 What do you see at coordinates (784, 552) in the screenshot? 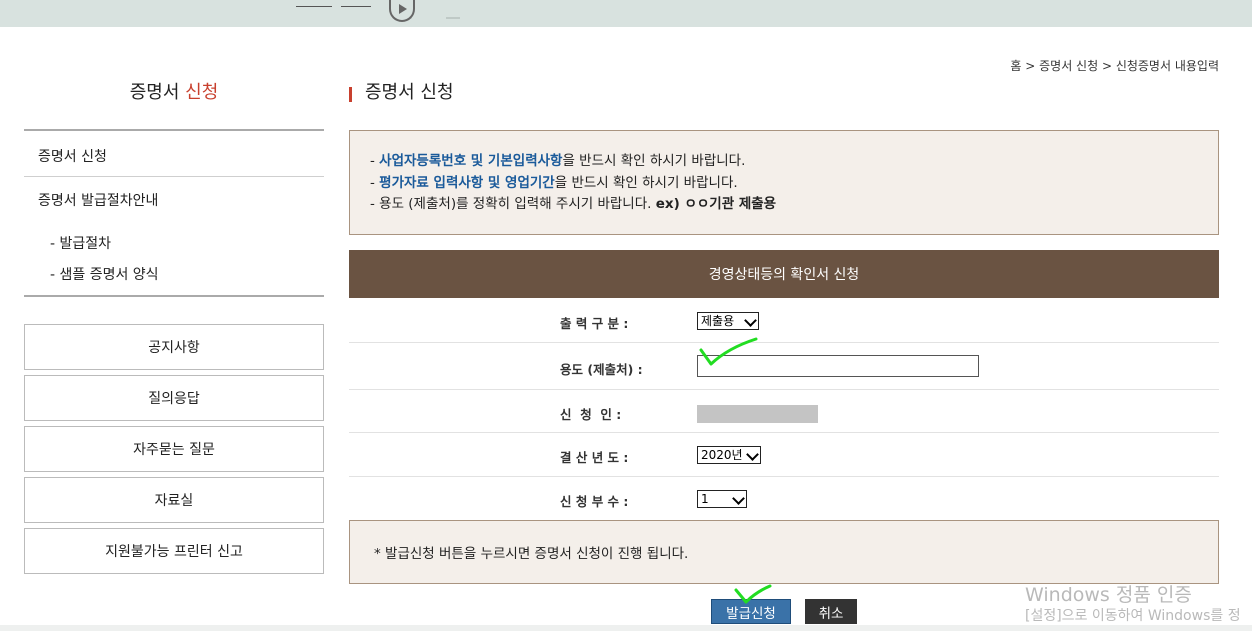
I see `info-box: * 발급신청 버튼을 누르시면 증명서 신청이 진행 됩니다.` at bounding box center [784, 552].